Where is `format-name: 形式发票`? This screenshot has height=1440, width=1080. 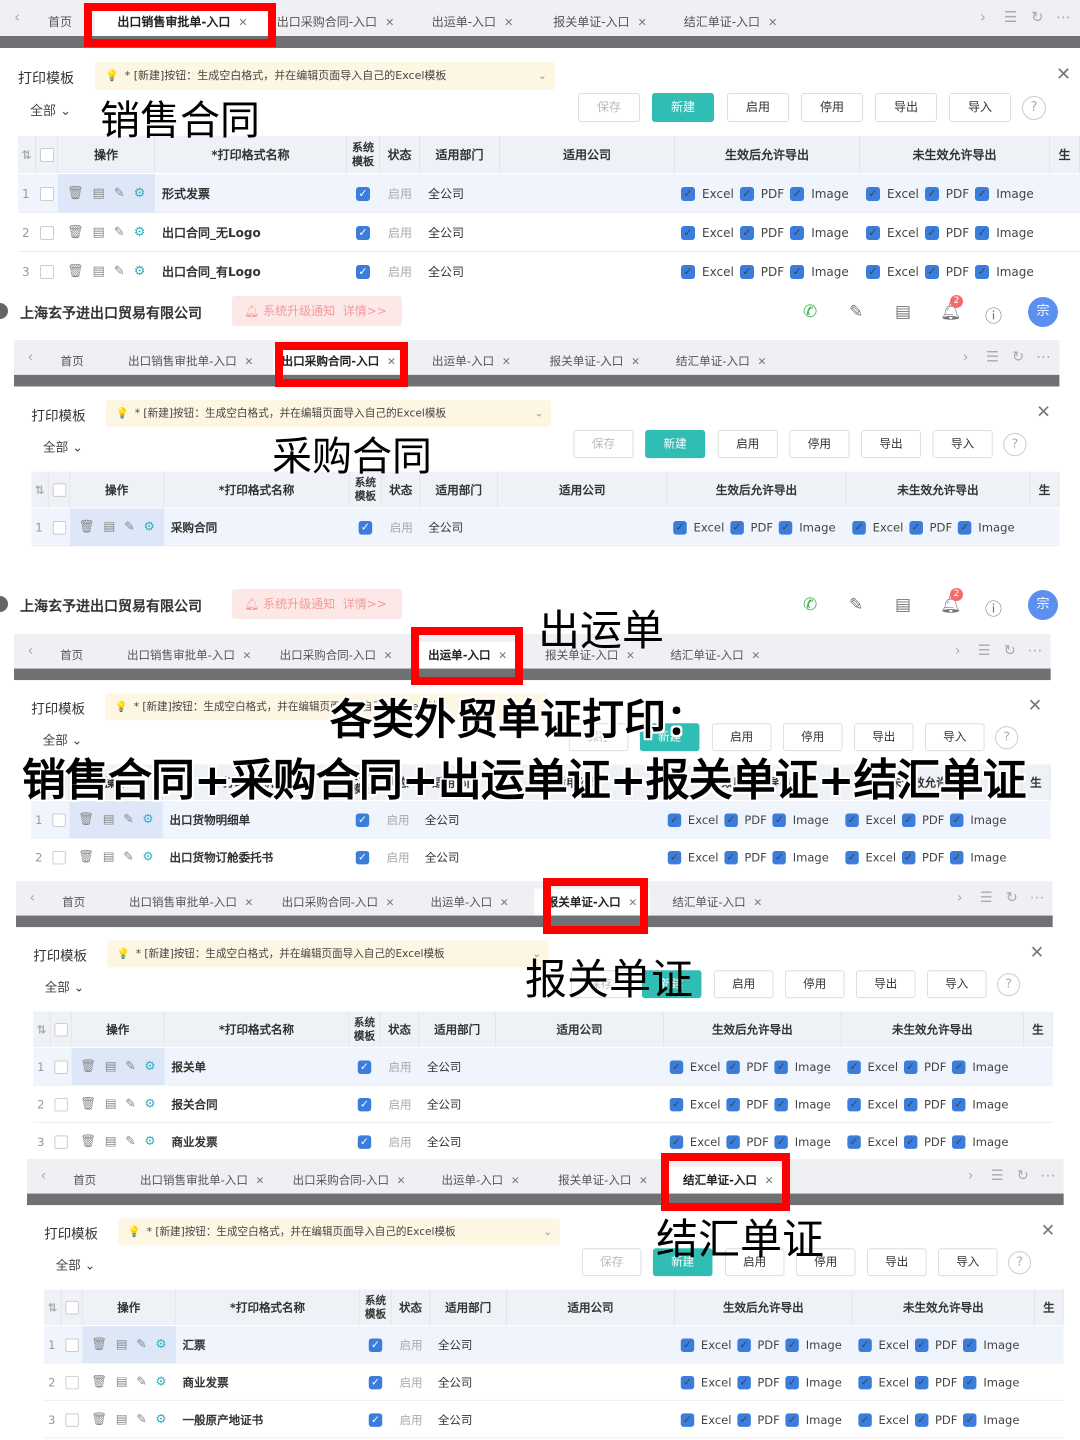
format-name: 形式发票 is located at coordinates (186, 193).